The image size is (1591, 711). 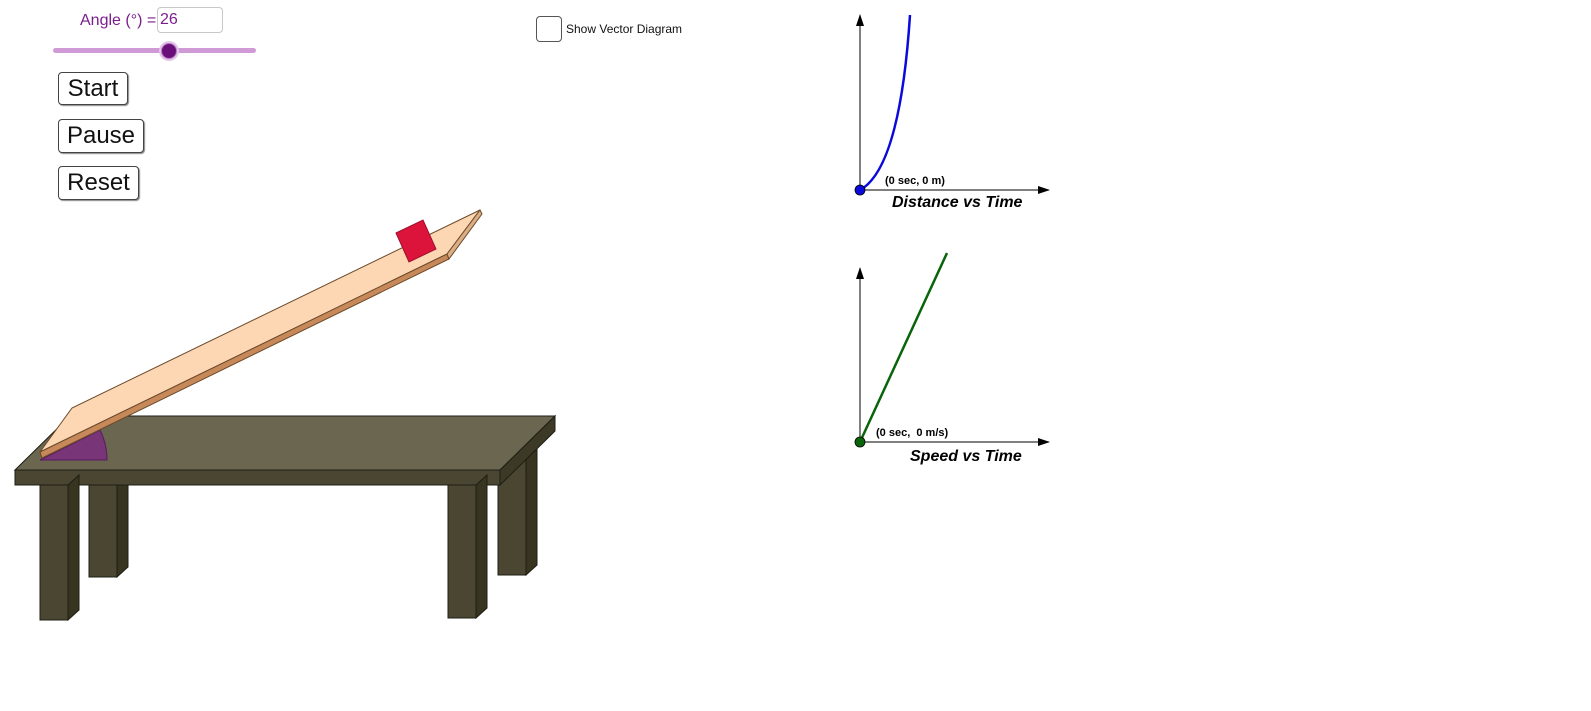 What do you see at coordinates (952, 112) in the screenshot?
I see `distance-time-graph: (0 sec, 0 m) Distance vs Time` at bounding box center [952, 112].